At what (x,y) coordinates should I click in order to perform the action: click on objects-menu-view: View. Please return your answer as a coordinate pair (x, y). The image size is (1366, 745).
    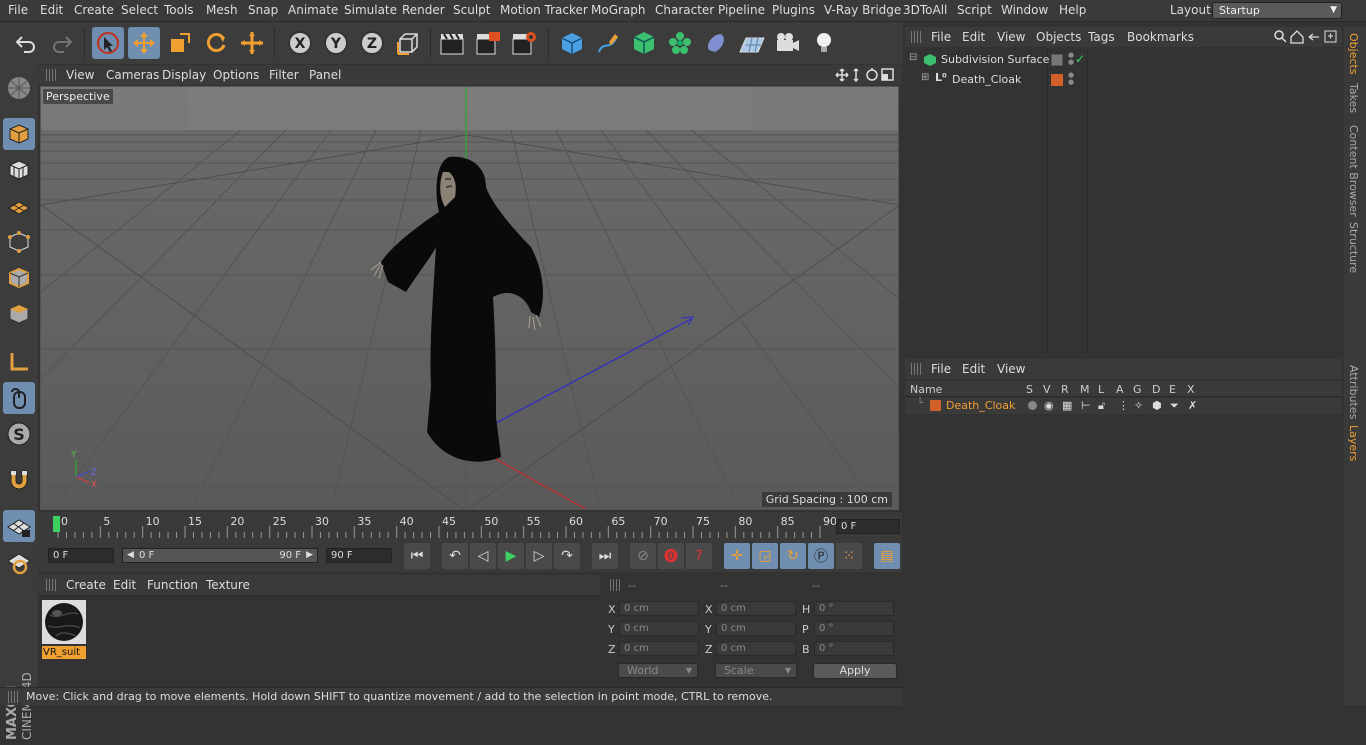
    Looking at the image, I should click on (1011, 37).